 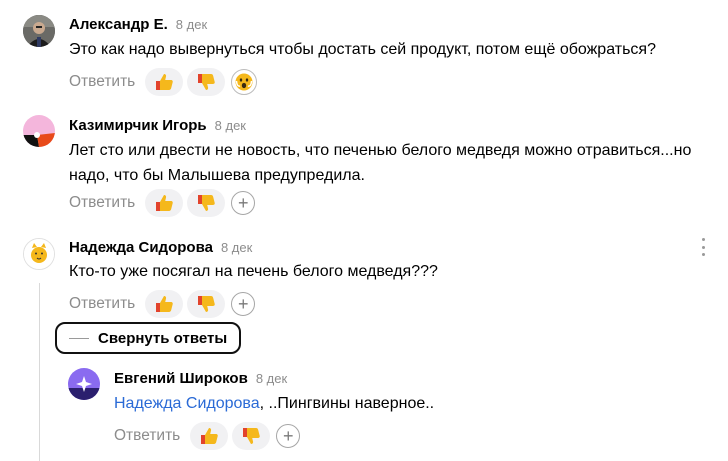 I want to click on comment-text-line: надо, что бы Малышева предупредила., so click(x=217, y=175).